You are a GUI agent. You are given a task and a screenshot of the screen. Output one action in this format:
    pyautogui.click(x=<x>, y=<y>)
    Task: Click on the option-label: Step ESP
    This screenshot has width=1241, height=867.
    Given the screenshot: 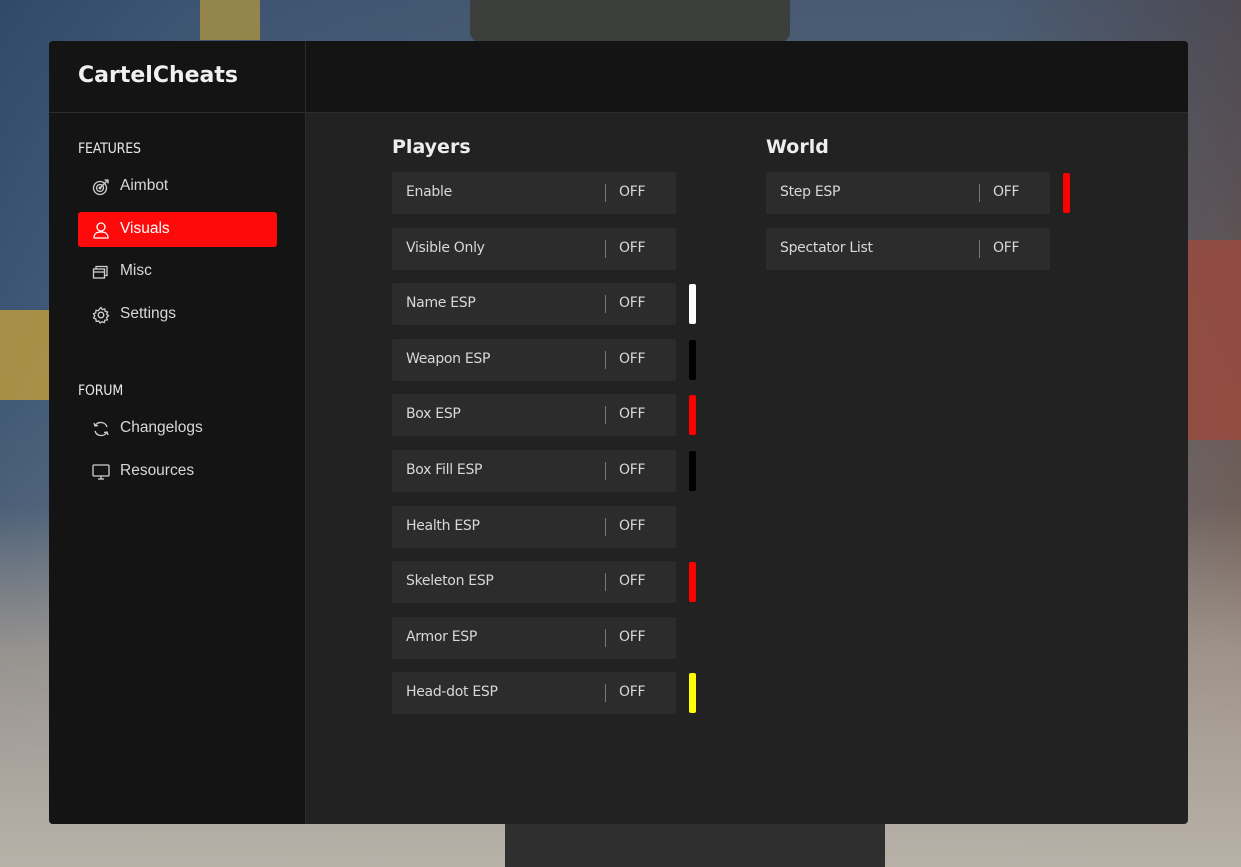 What is the action you would take?
    pyautogui.click(x=810, y=192)
    